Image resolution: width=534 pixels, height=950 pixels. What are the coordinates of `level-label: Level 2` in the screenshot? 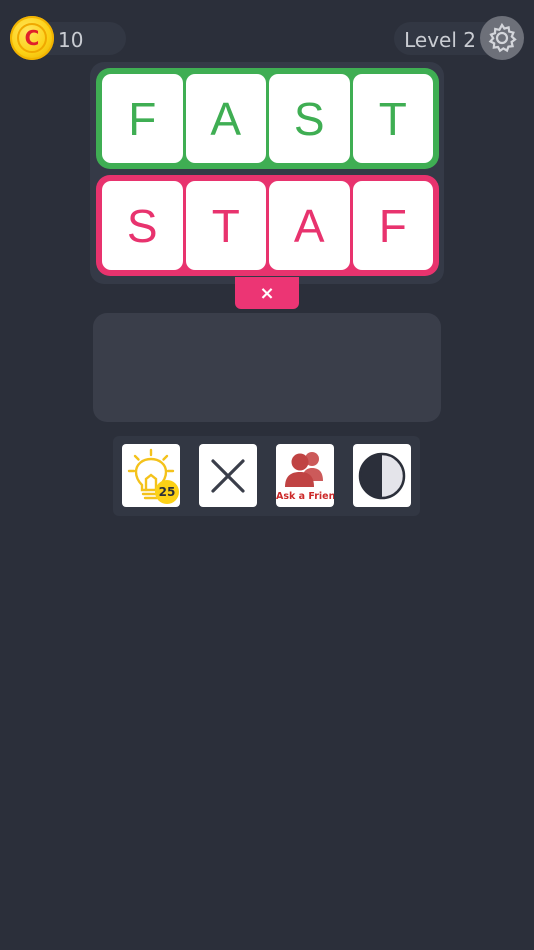 It's located at (440, 40).